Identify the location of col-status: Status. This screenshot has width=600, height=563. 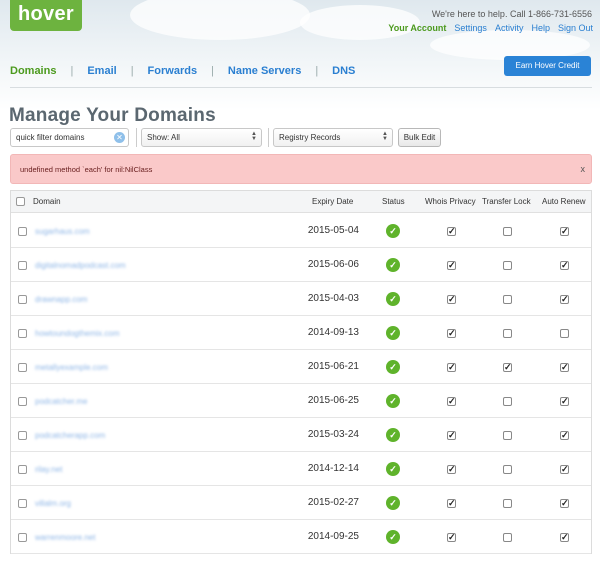
(393, 202).